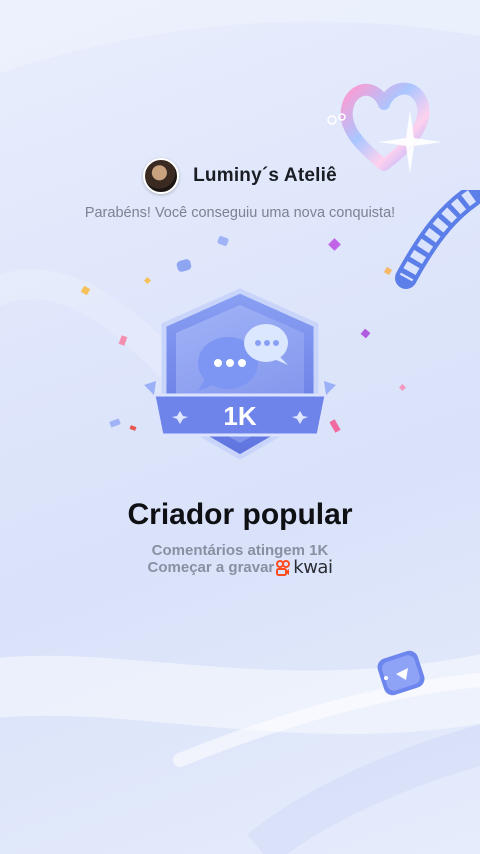 The width and height of the screenshot is (480, 854). Describe the element at coordinates (283, 567) in the screenshot. I see `kwai-logo-icon` at that location.